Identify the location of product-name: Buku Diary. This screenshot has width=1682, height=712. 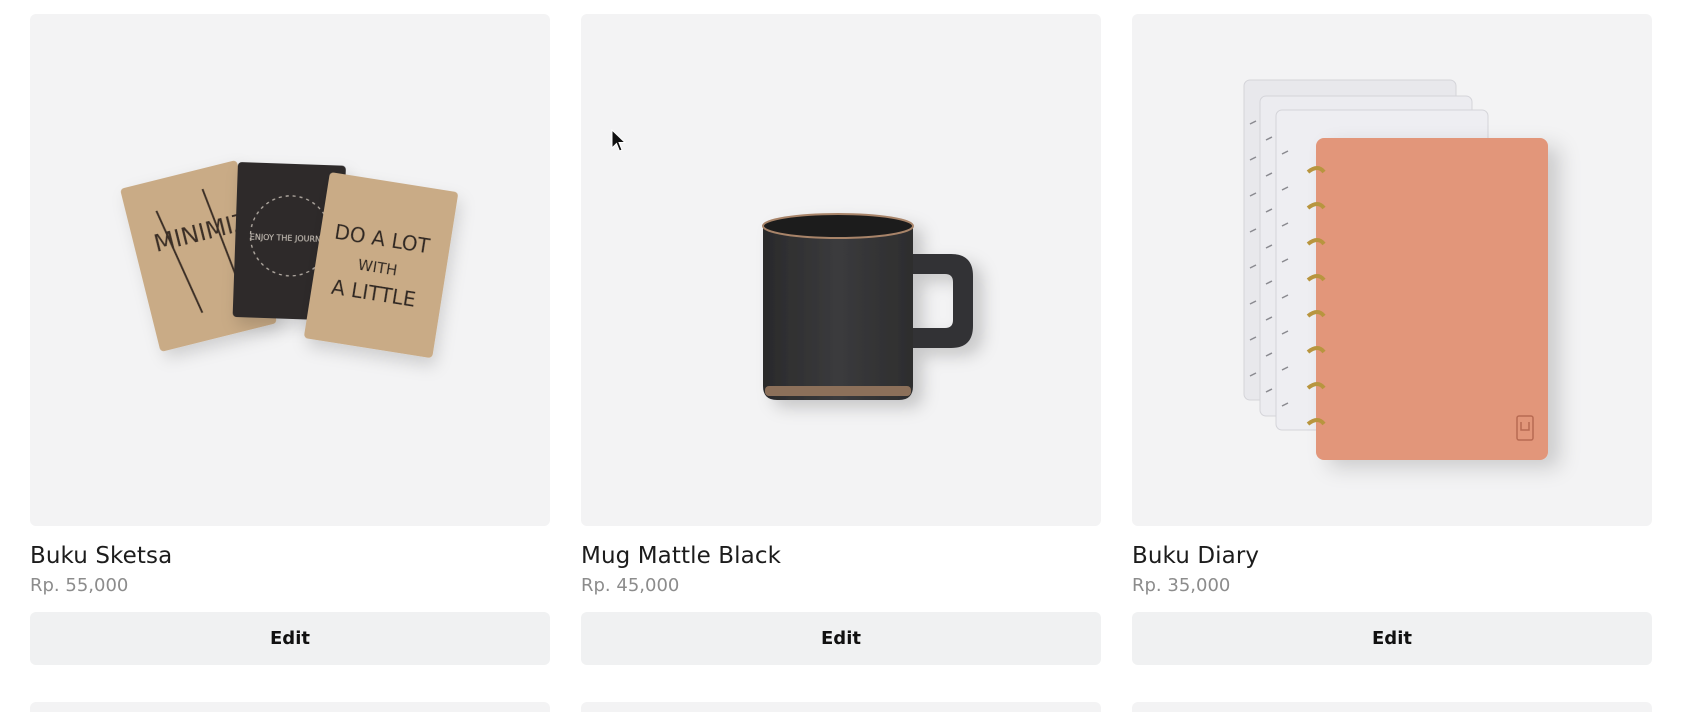
(1196, 556).